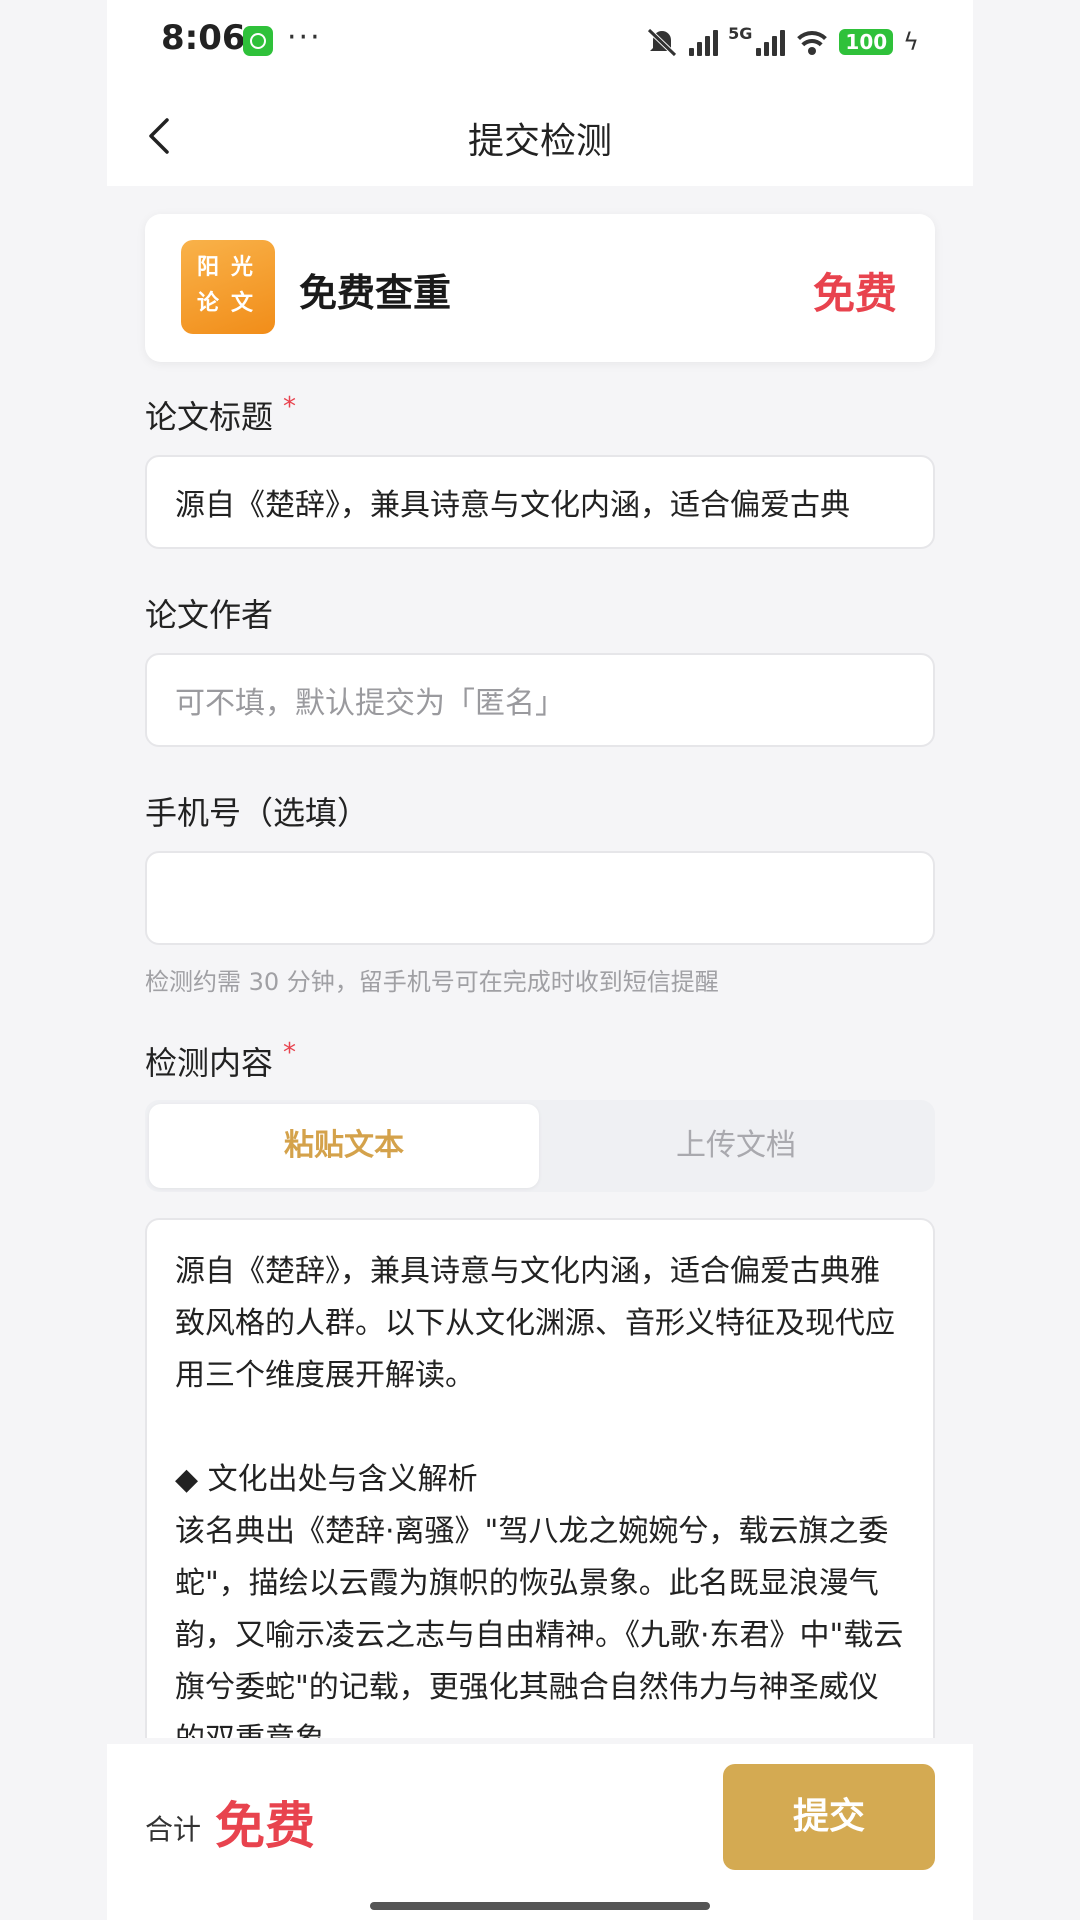 Image resolution: width=1080 pixels, height=1920 pixels. Describe the element at coordinates (854, 293) in the screenshot. I see `service-price: 免费` at that location.